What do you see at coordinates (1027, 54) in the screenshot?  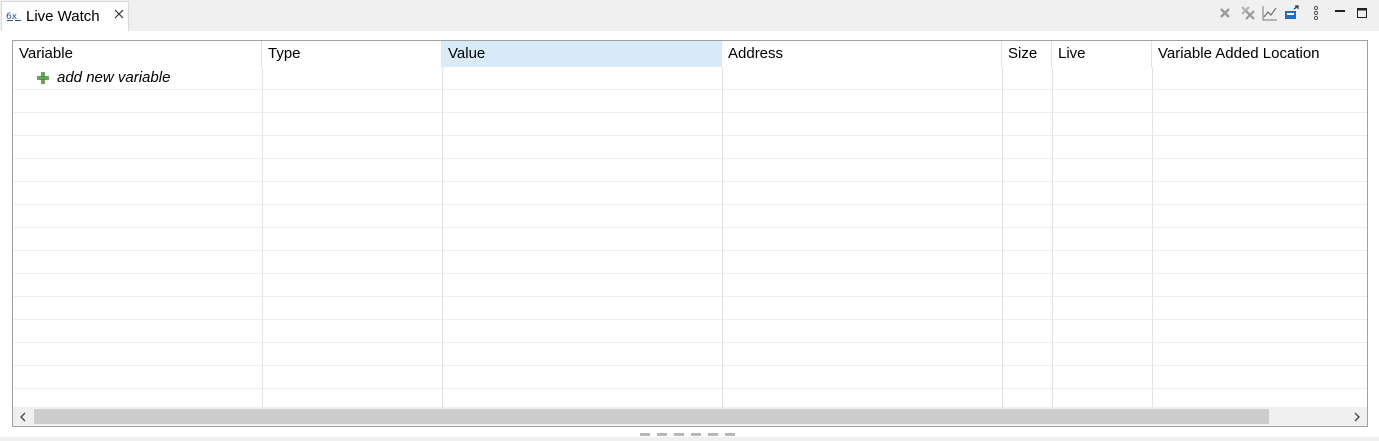 I see `column-header-size: Size` at bounding box center [1027, 54].